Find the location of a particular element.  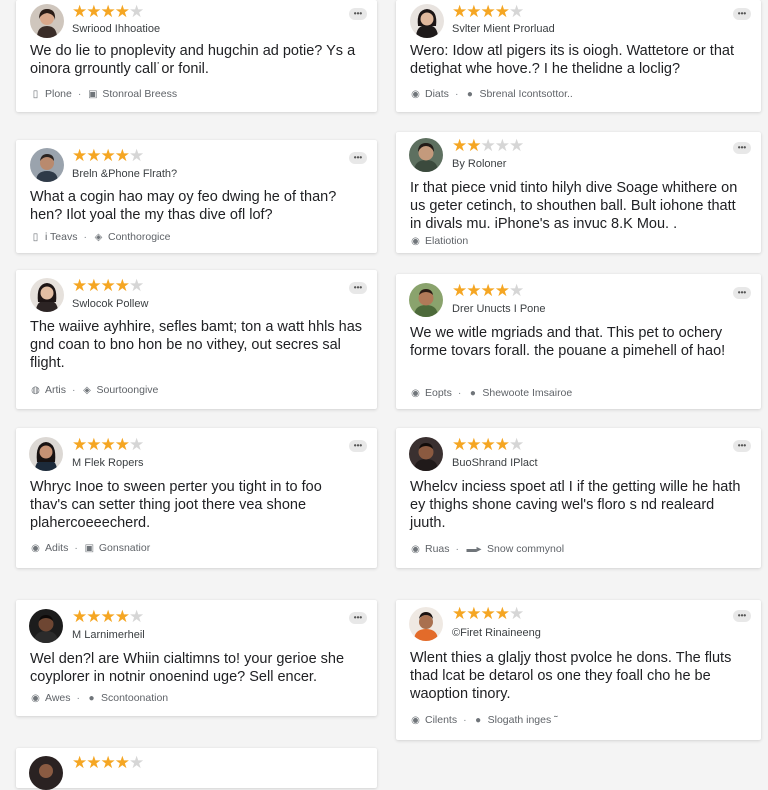

reviewer-name: M Flek Ropers is located at coordinates (108, 463).